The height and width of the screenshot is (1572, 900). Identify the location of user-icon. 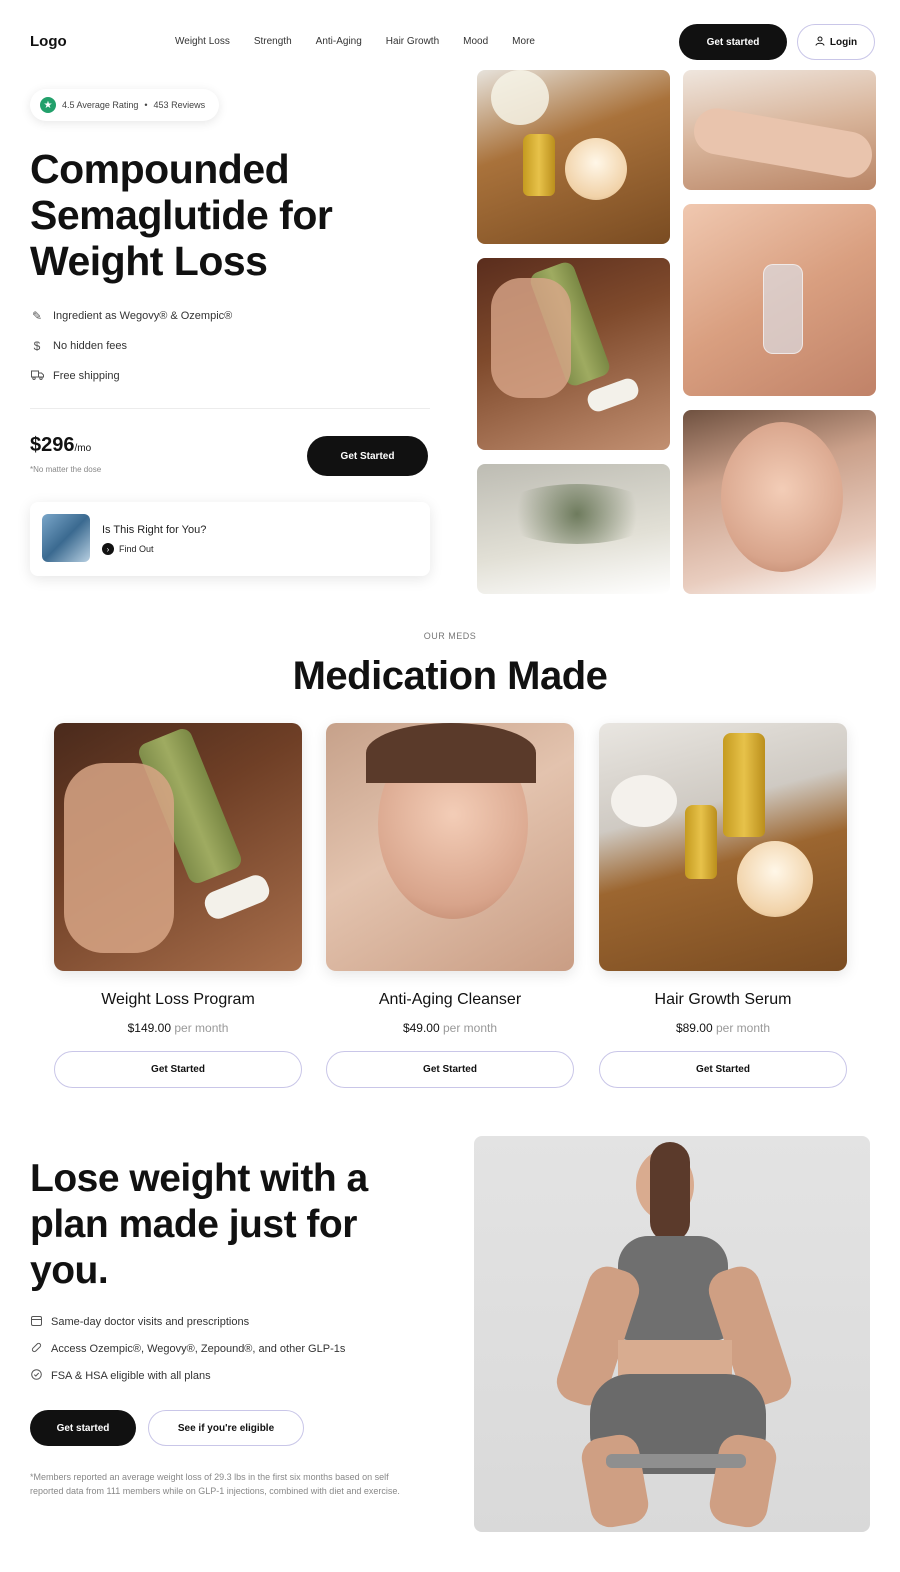
(820, 42).